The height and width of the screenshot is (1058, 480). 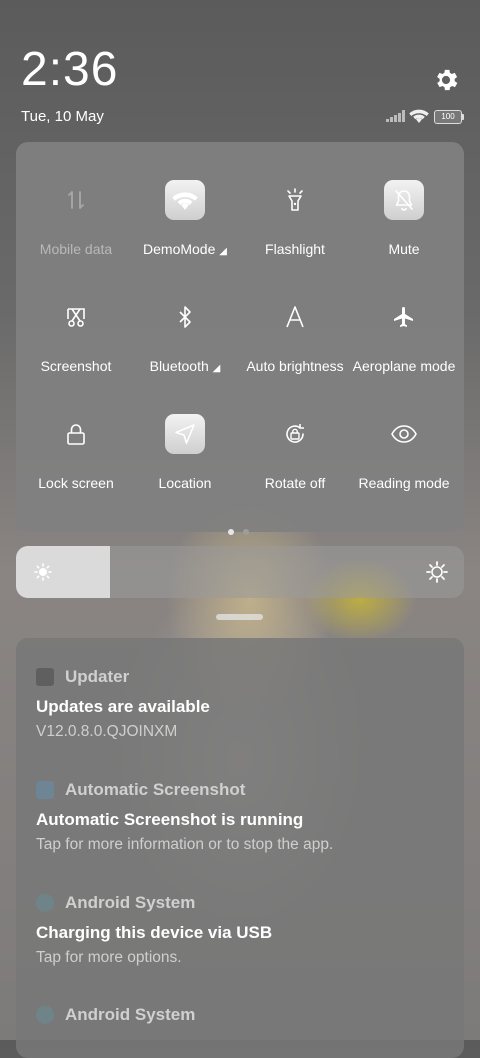 I want to click on location-icon, so click(x=185, y=434).